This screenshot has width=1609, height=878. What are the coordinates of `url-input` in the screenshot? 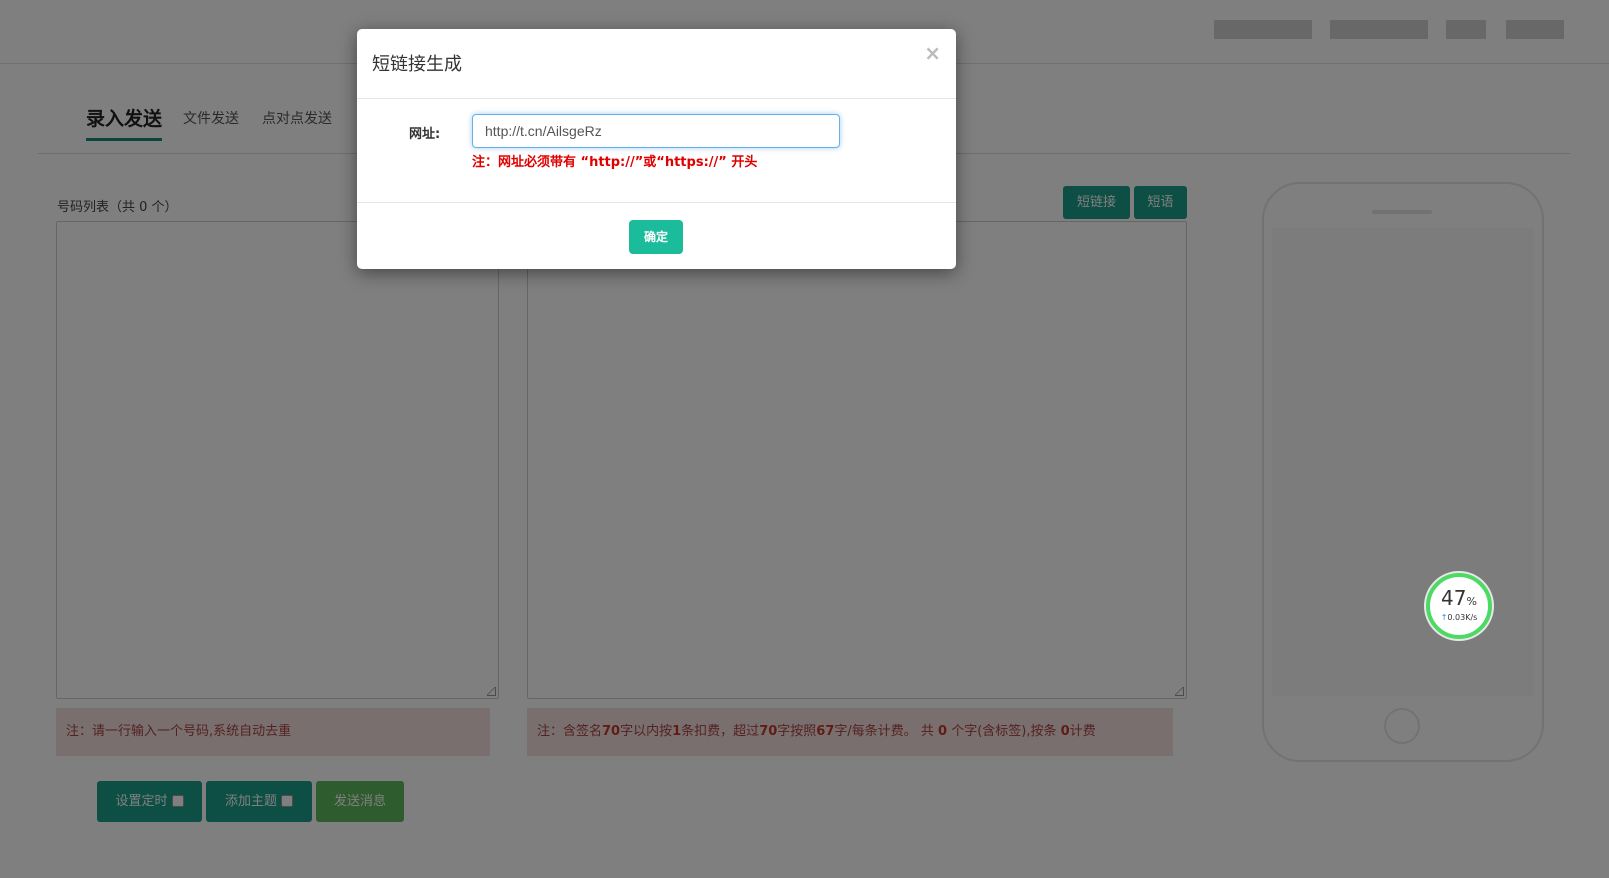 It's located at (656, 131).